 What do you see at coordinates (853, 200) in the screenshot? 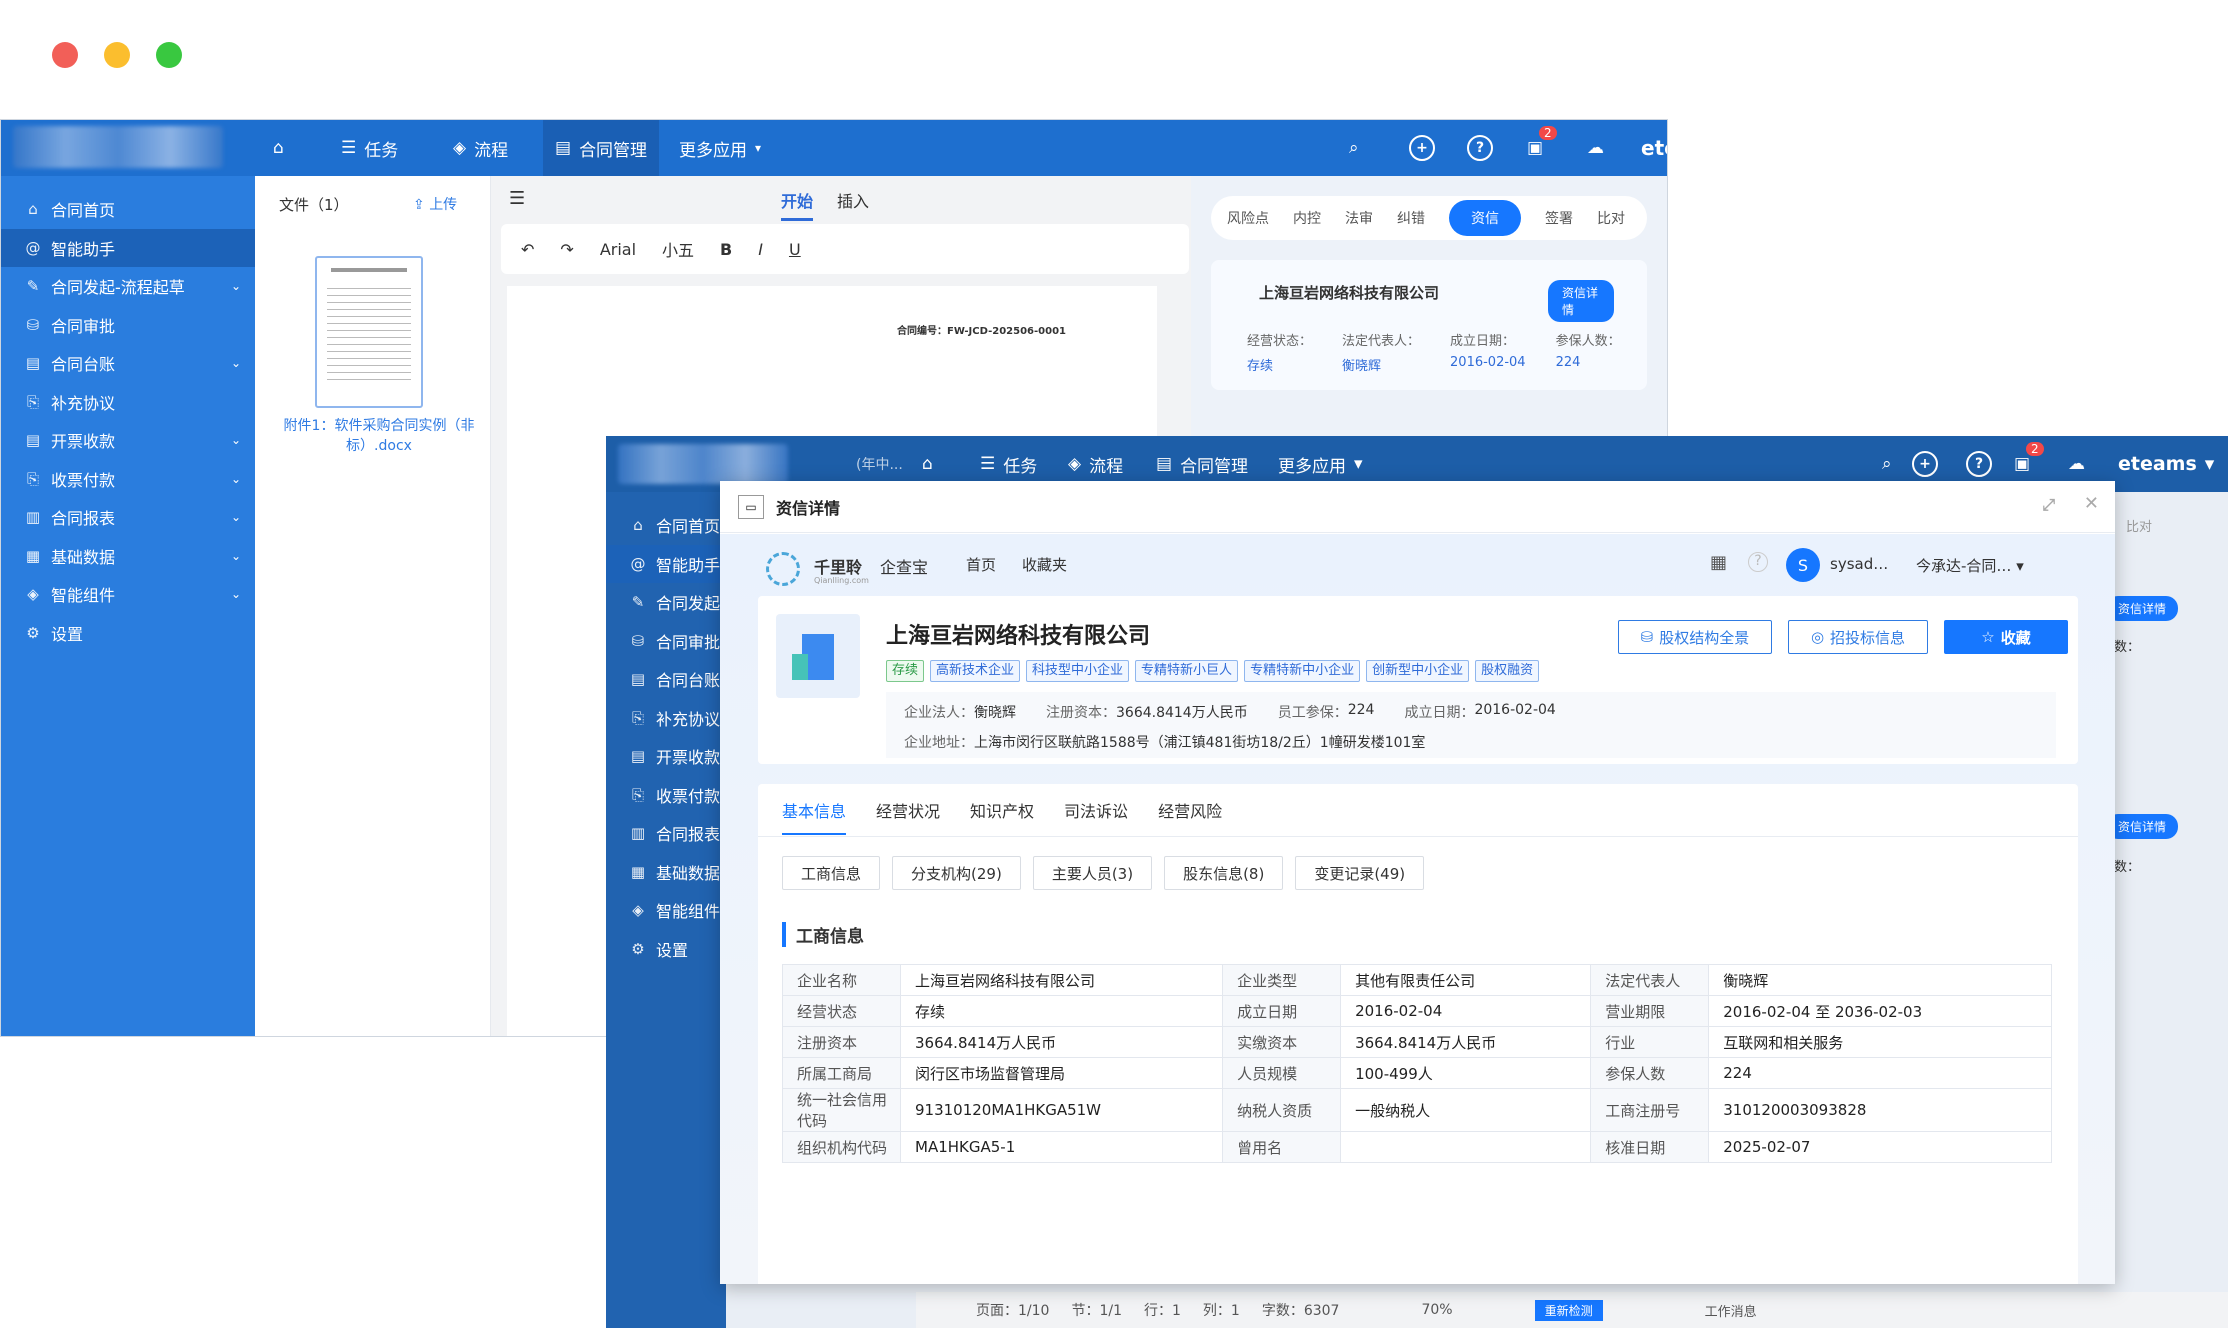
I see `tab-insert: 插入` at bounding box center [853, 200].